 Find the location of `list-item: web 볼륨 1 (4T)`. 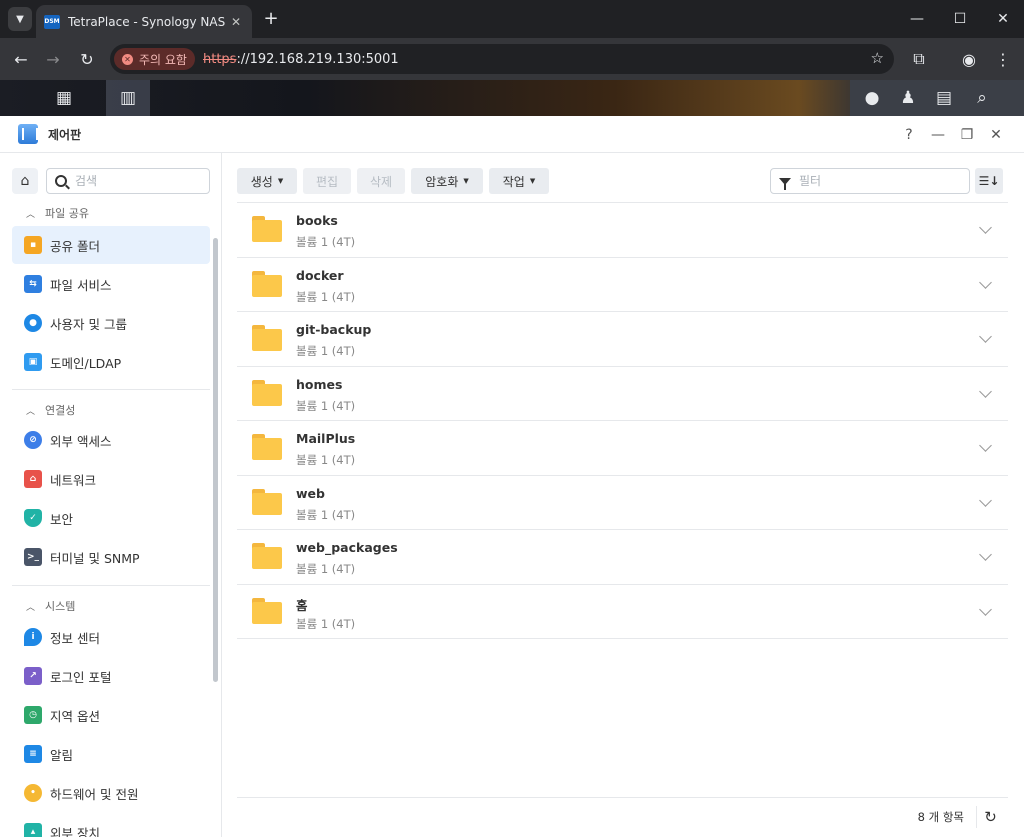

list-item: web 볼륨 1 (4T) is located at coordinates (622, 503).